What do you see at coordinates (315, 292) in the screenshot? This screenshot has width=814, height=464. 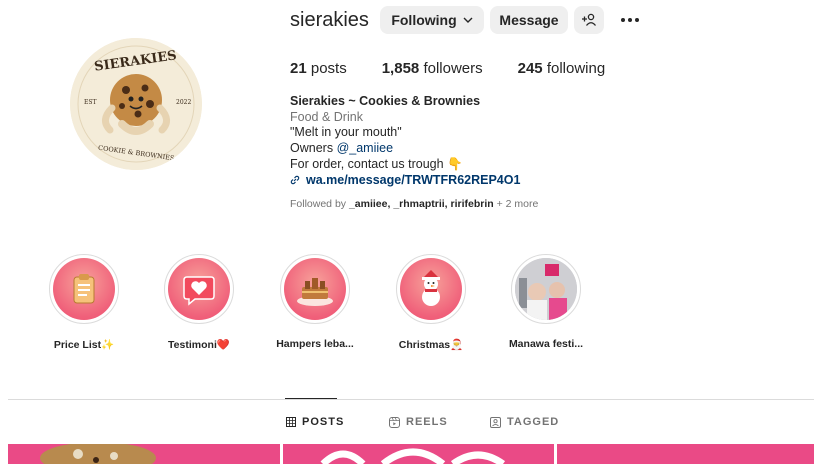 I see `hampers-icon` at bounding box center [315, 292].